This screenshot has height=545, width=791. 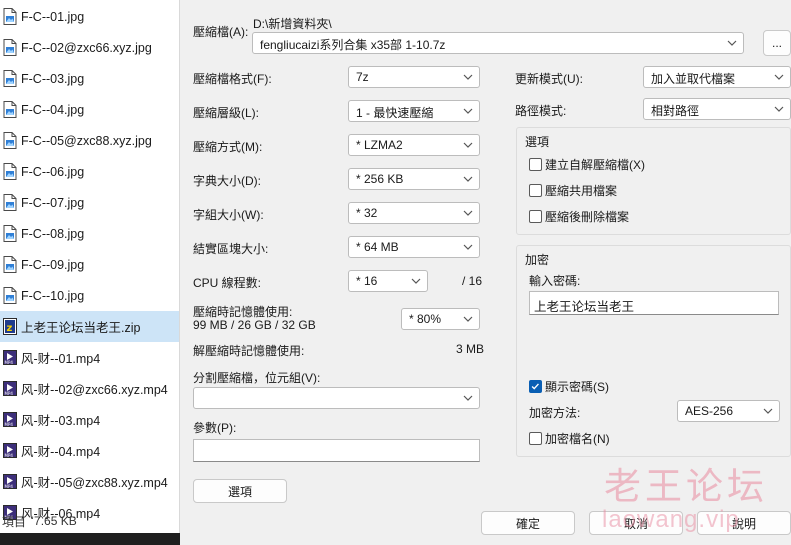 I want to click on help-button: 說明, so click(x=744, y=523).